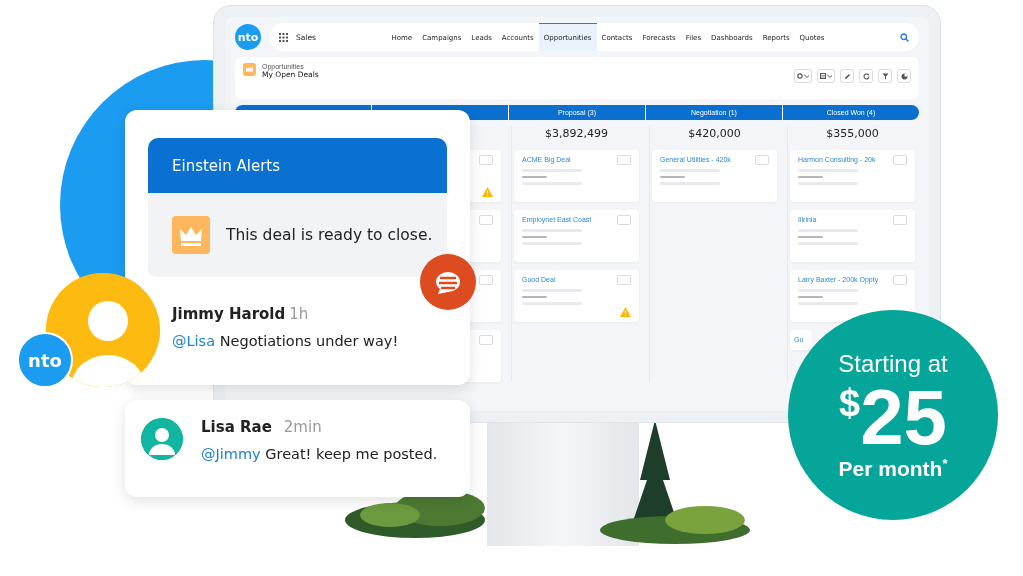  Describe the element at coordinates (236, 427) in the screenshot. I see `comment-author: Lisa Rae` at that location.